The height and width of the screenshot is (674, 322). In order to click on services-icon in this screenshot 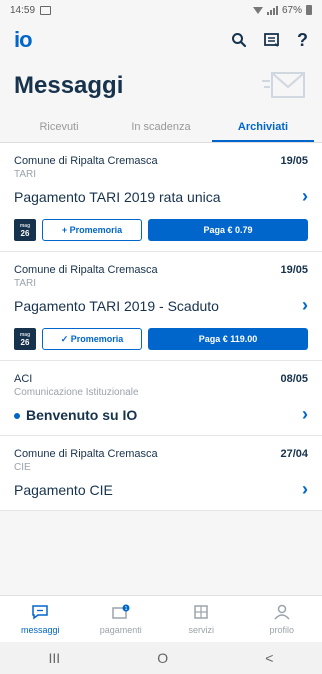, I will do `click(201, 613)`.